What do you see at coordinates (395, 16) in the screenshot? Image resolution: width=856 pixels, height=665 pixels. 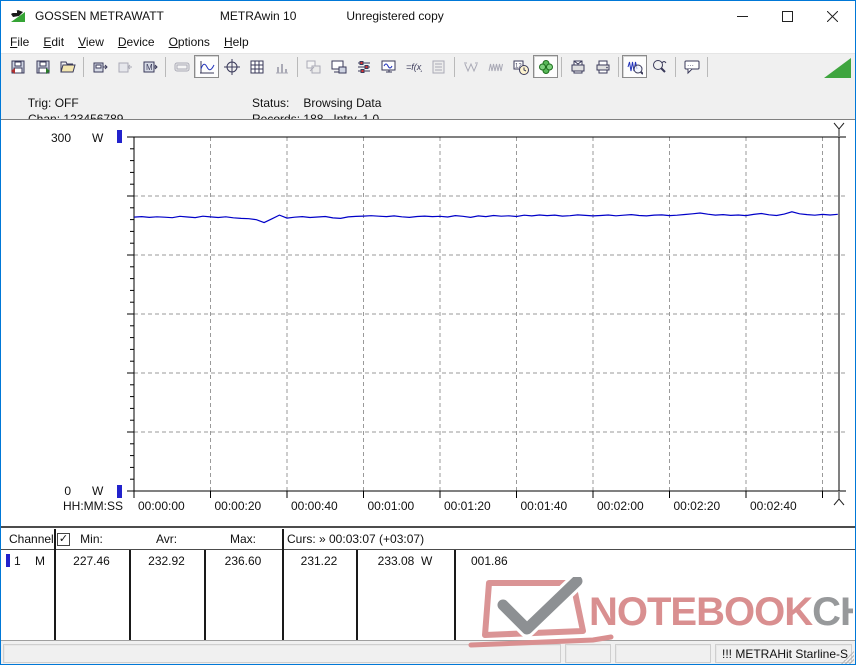 I see `title-license: Unregistered copy` at bounding box center [395, 16].